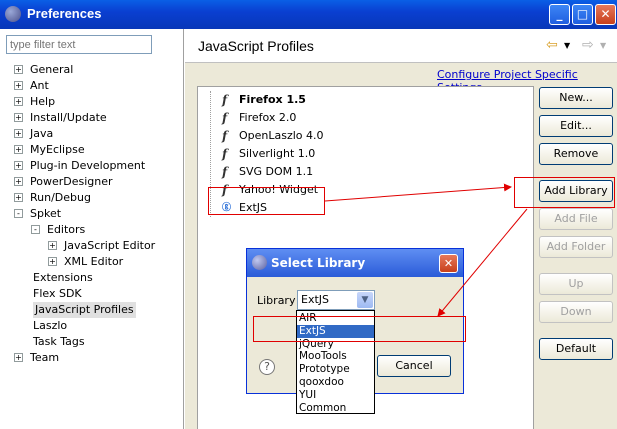 Image resolution: width=617 pixels, height=429 pixels. I want to click on tree-item: + PowerDesigner, so click(91, 182).